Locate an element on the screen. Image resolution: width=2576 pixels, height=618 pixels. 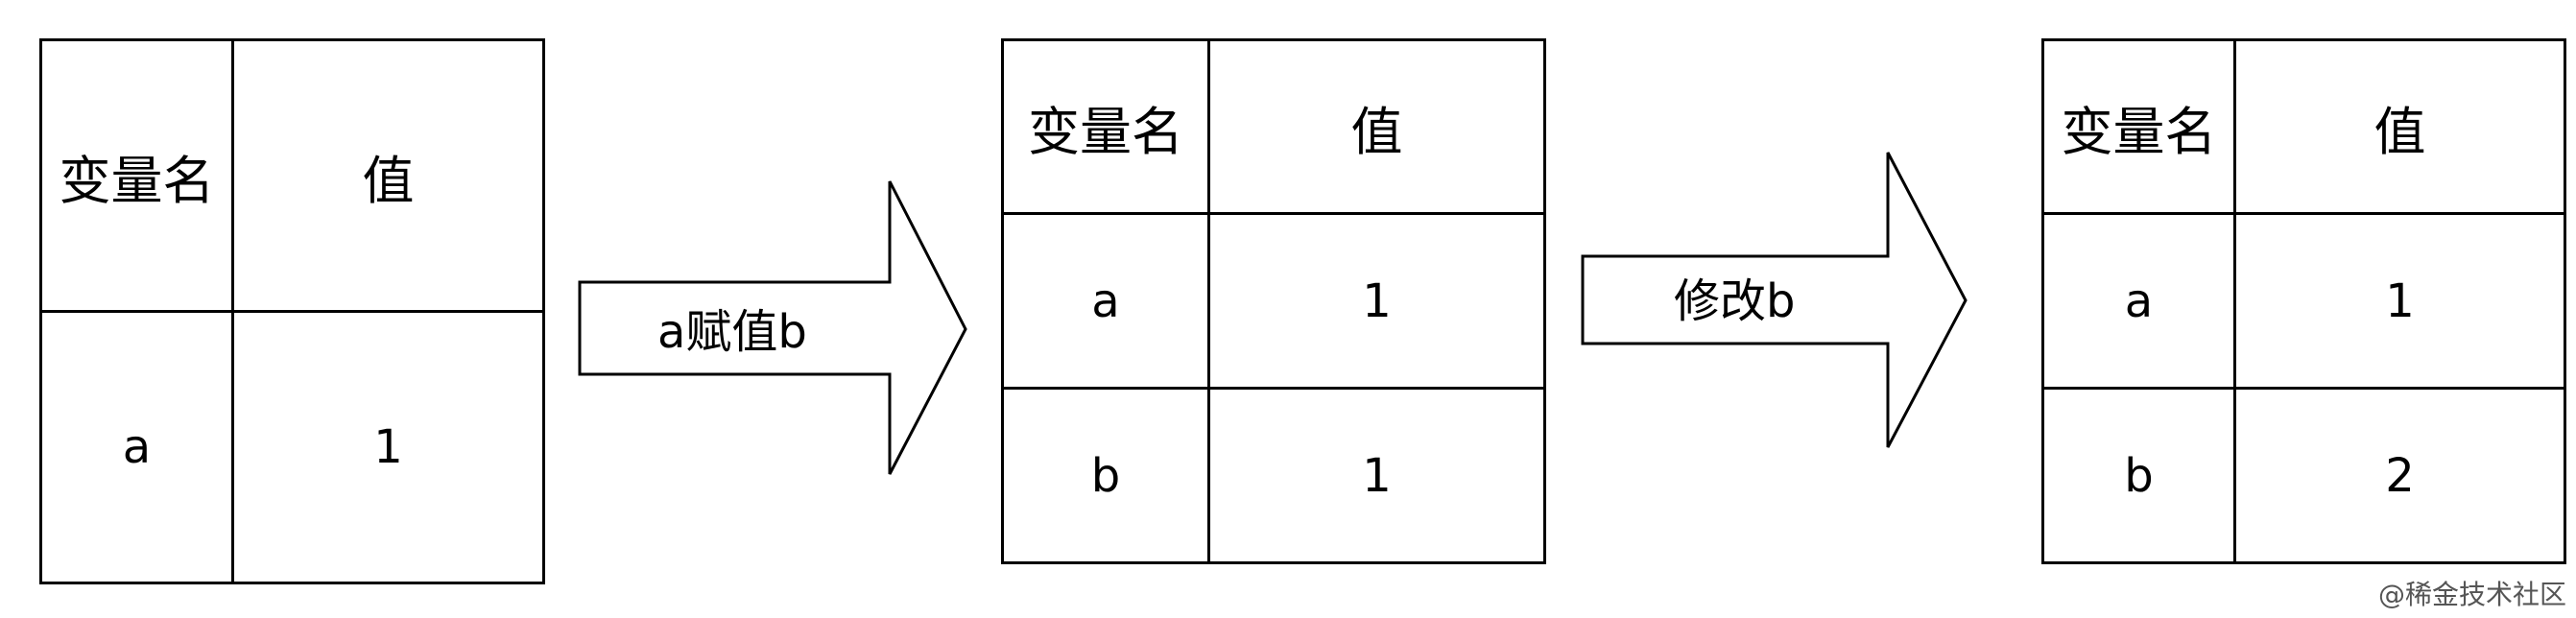
table-row: b 2 is located at coordinates (2303, 475).